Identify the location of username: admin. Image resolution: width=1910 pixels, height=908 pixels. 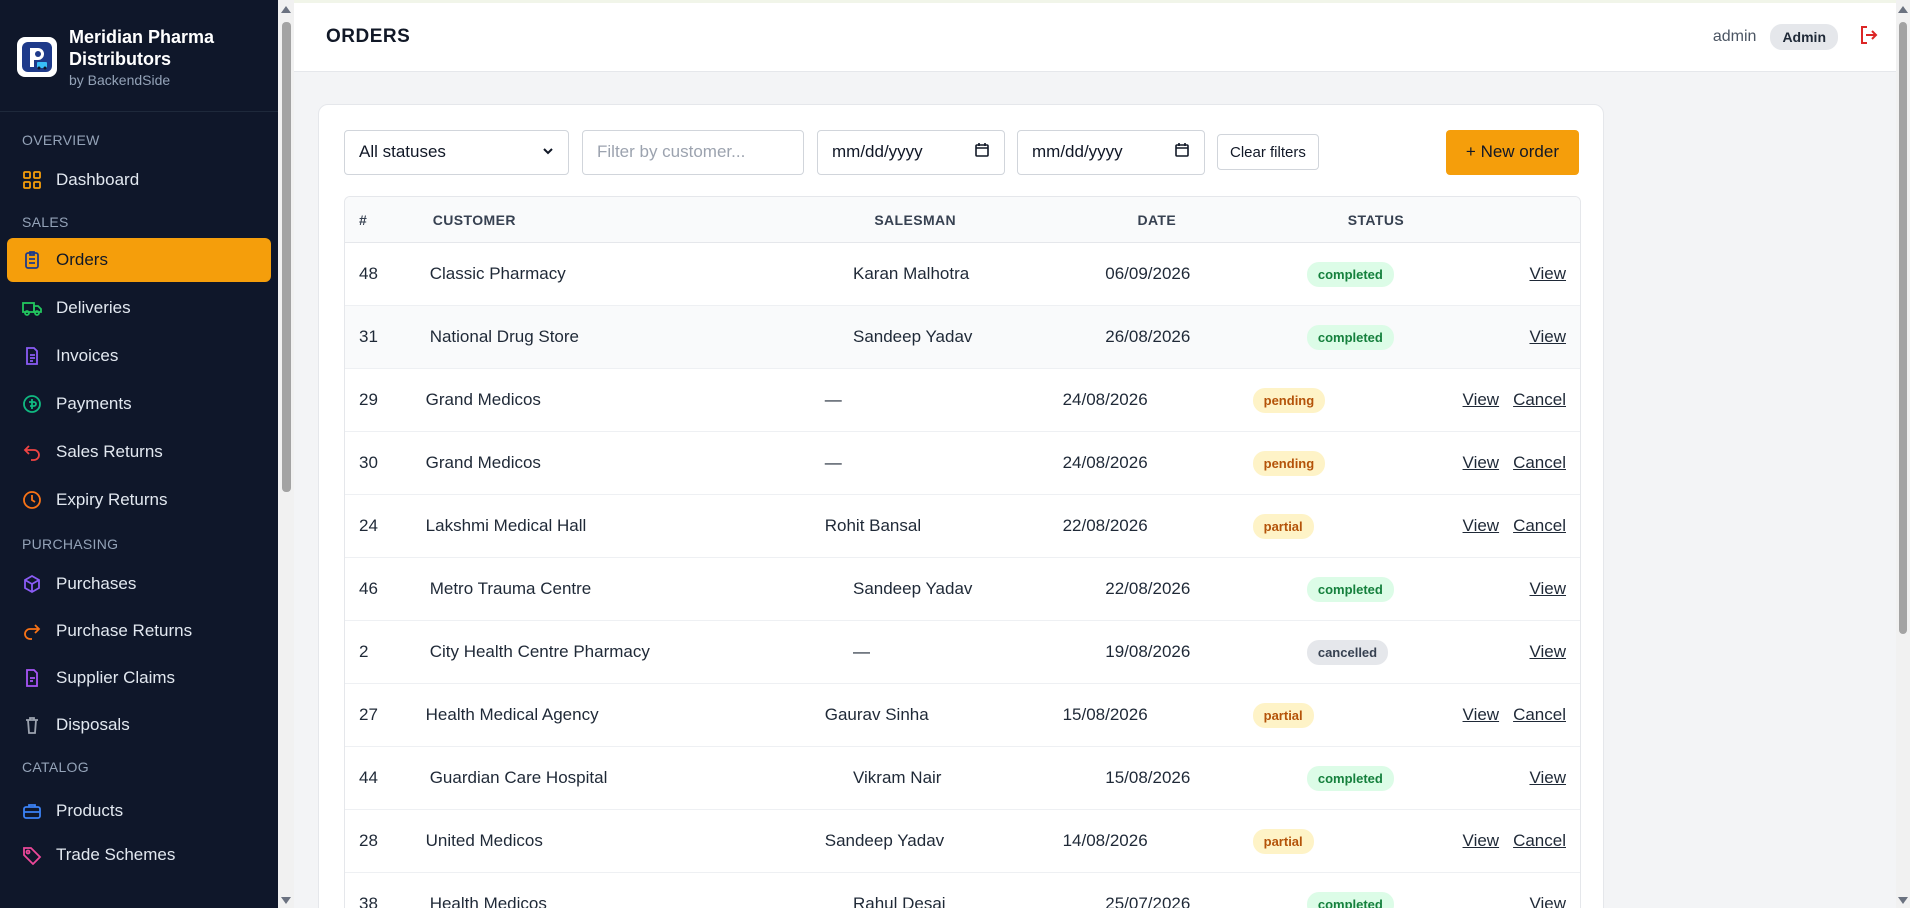
(1734, 36).